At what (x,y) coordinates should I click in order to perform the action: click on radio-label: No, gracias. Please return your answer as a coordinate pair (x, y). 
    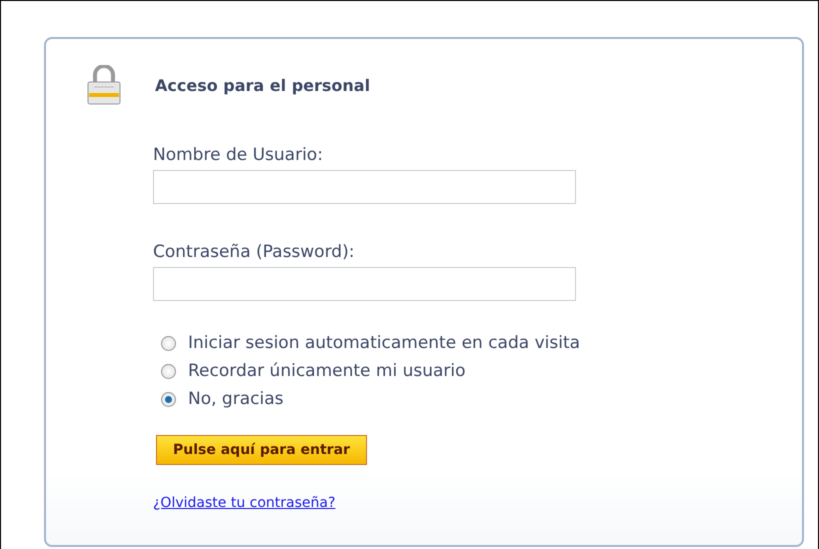
    Looking at the image, I should click on (236, 399).